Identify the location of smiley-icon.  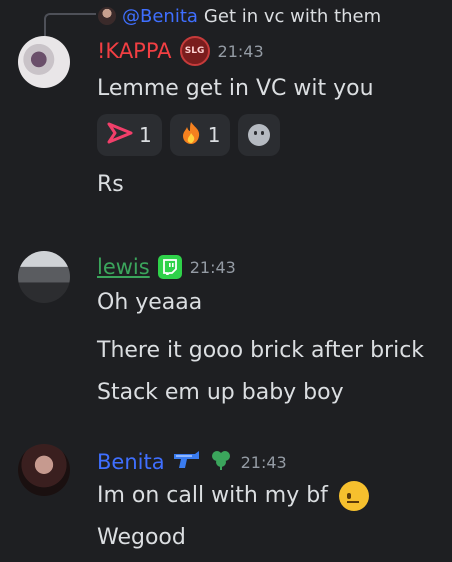
(259, 135).